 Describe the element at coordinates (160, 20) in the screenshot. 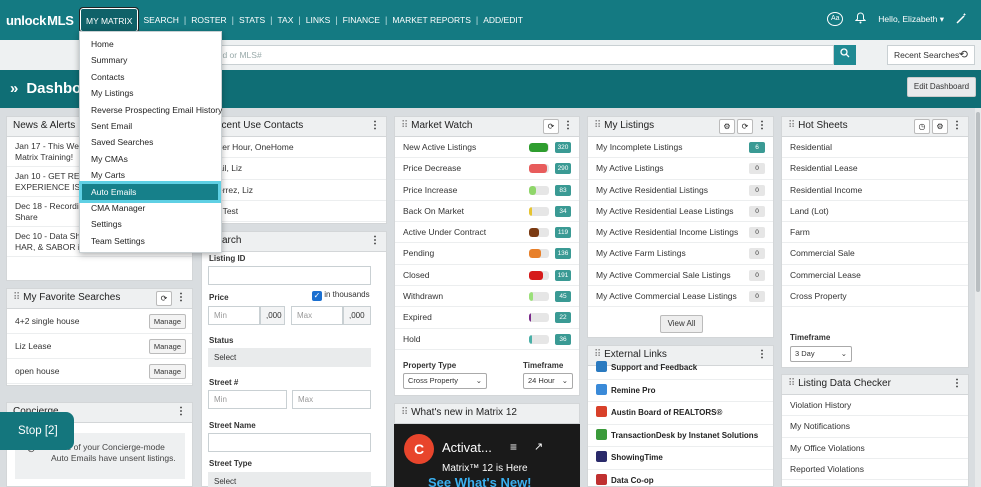

I see `nav-search: SEARCH` at that location.